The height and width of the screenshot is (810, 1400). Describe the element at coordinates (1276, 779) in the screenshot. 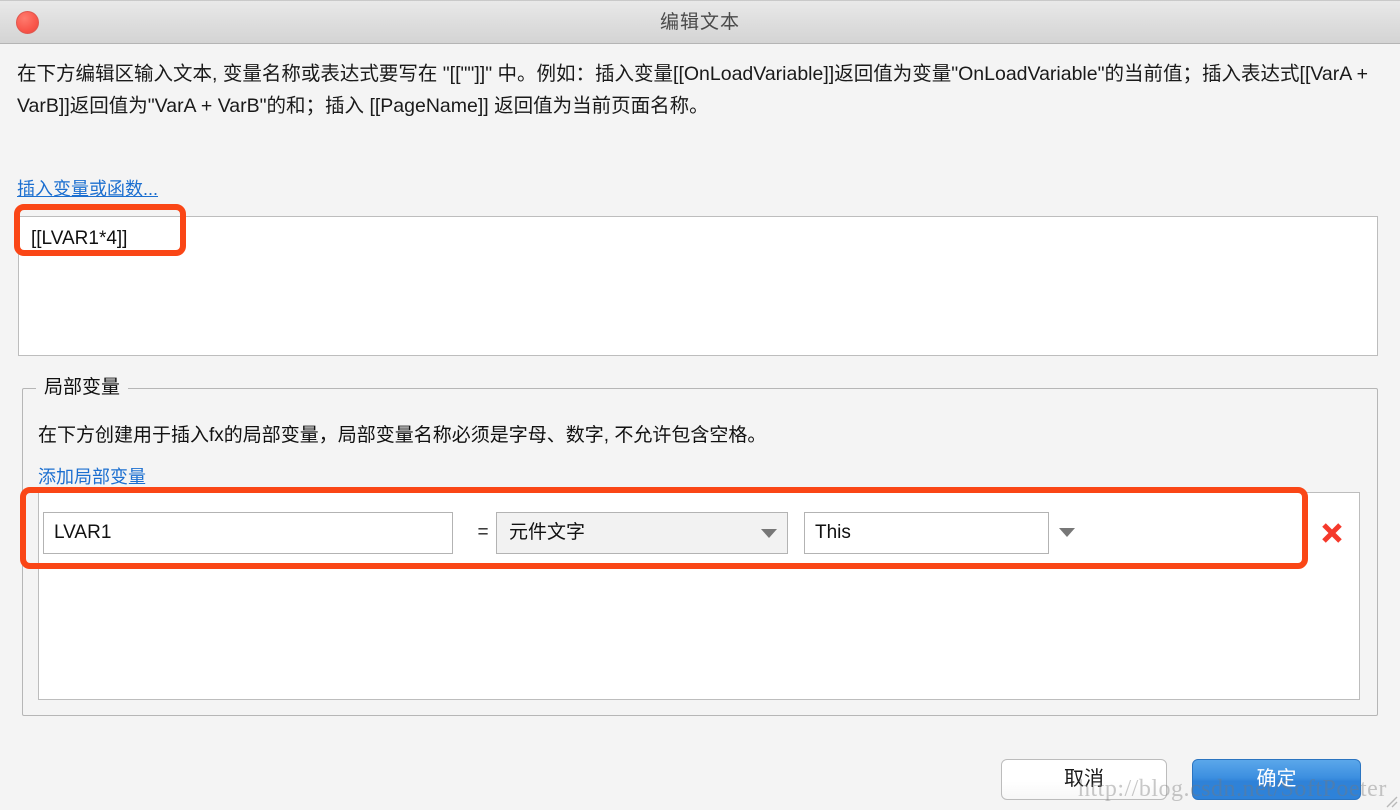

I see `ok-button: 确定` at that location.